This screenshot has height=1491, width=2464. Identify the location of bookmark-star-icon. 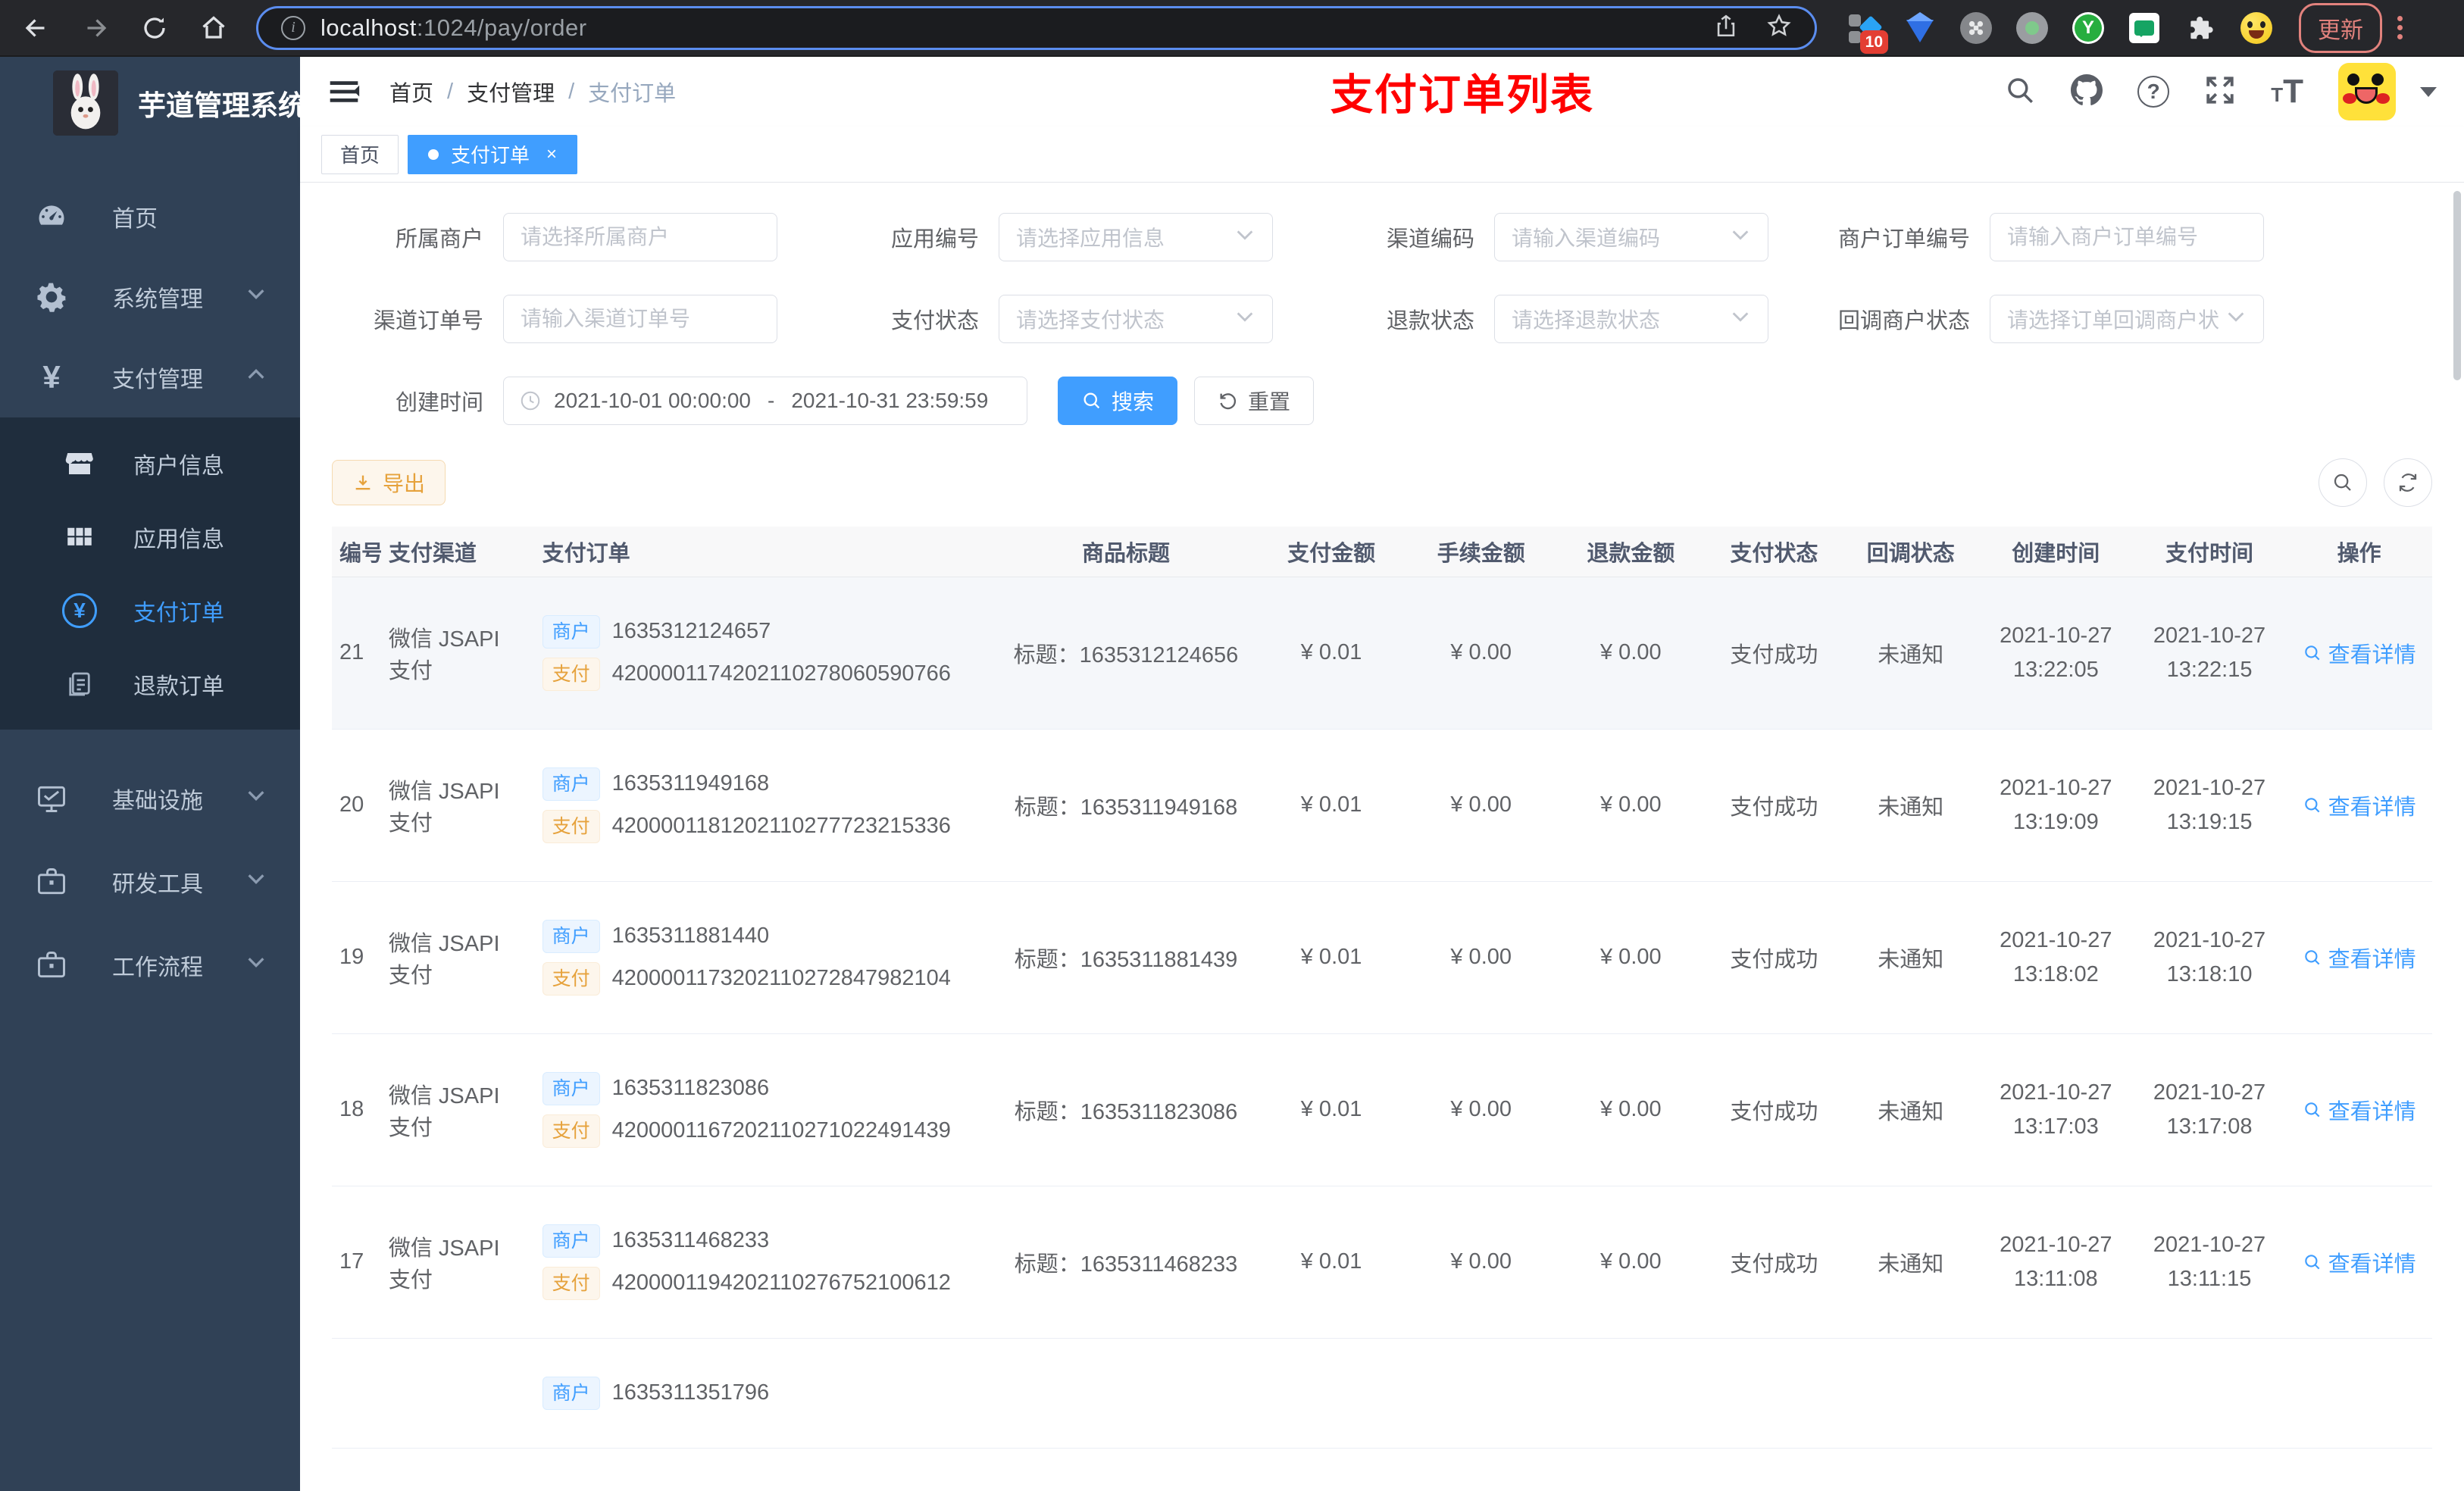
(1779, 27).